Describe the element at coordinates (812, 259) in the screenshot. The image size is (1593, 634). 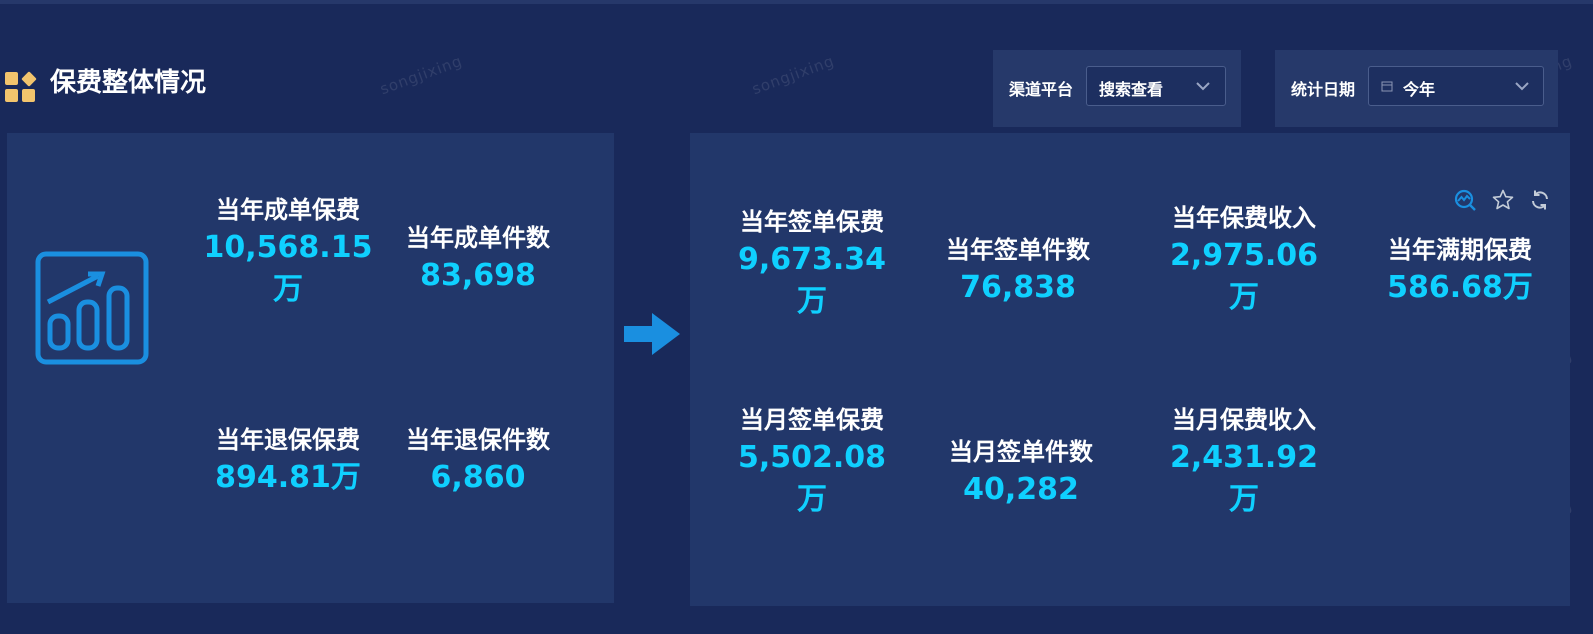
I see `metric-value: 9,673.34` at that location.